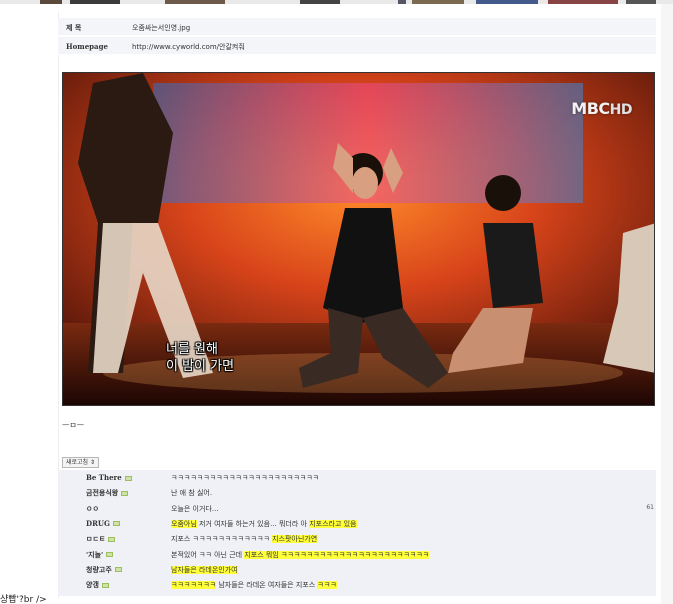 This screenshot has width=673, height=604. Describe the element at coordinates (336, 2) in the screenshot. I see `top-thumbnail-strip` at that location.